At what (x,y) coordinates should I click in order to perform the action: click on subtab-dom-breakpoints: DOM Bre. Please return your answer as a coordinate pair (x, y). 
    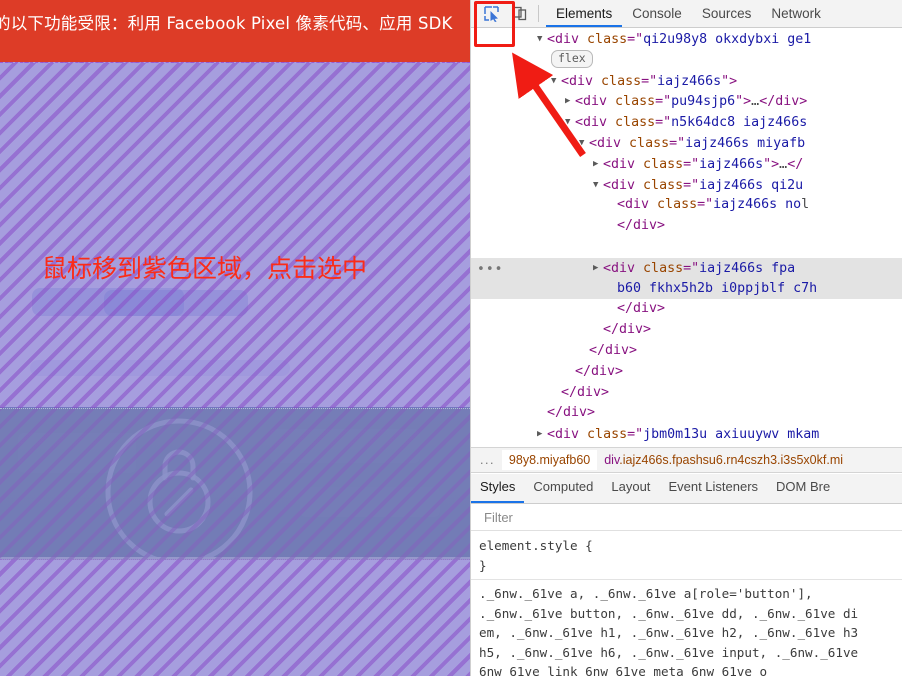
    Looking at the image, I should click on (803, 488).